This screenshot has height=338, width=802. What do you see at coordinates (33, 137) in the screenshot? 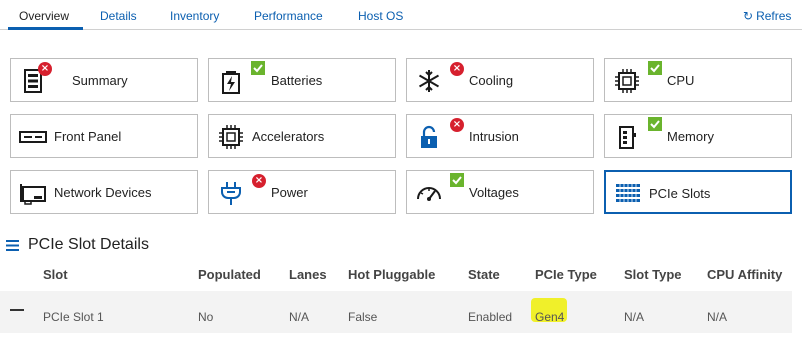
I see `front-panel-icon` at bounding box center [33, 137].